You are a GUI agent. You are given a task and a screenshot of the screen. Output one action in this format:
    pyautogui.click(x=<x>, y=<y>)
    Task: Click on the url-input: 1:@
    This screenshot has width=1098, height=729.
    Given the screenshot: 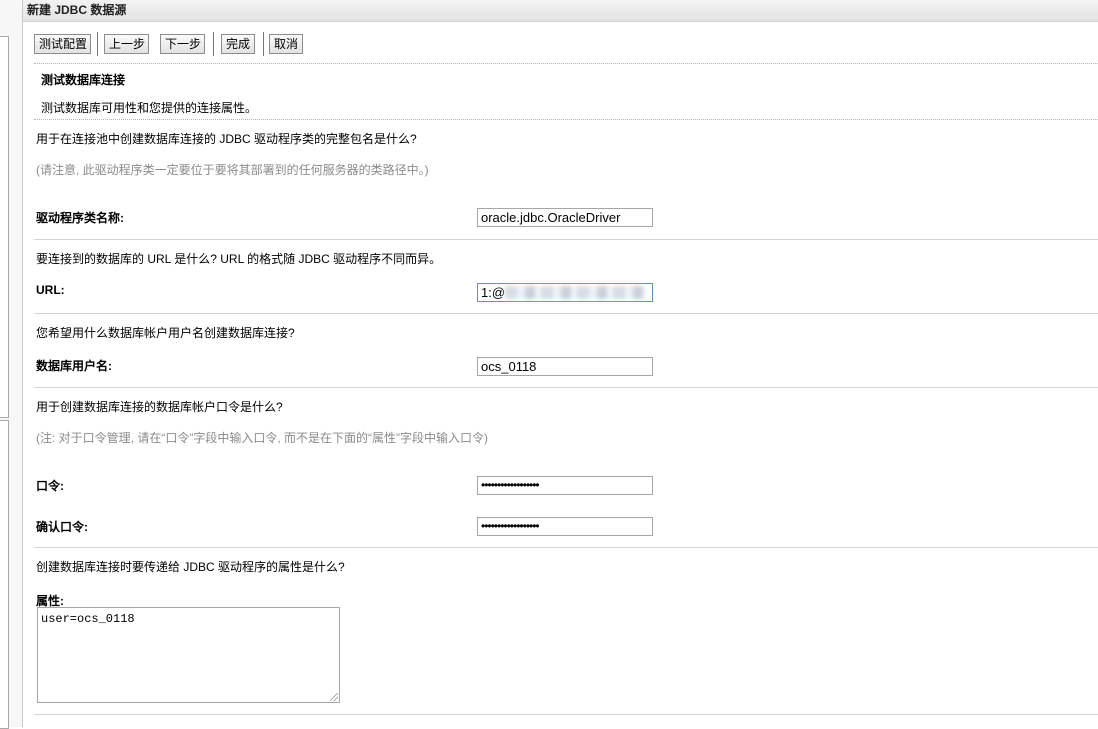 What is the action you would take?
    pyautogui.click(x=565, y=292)
    